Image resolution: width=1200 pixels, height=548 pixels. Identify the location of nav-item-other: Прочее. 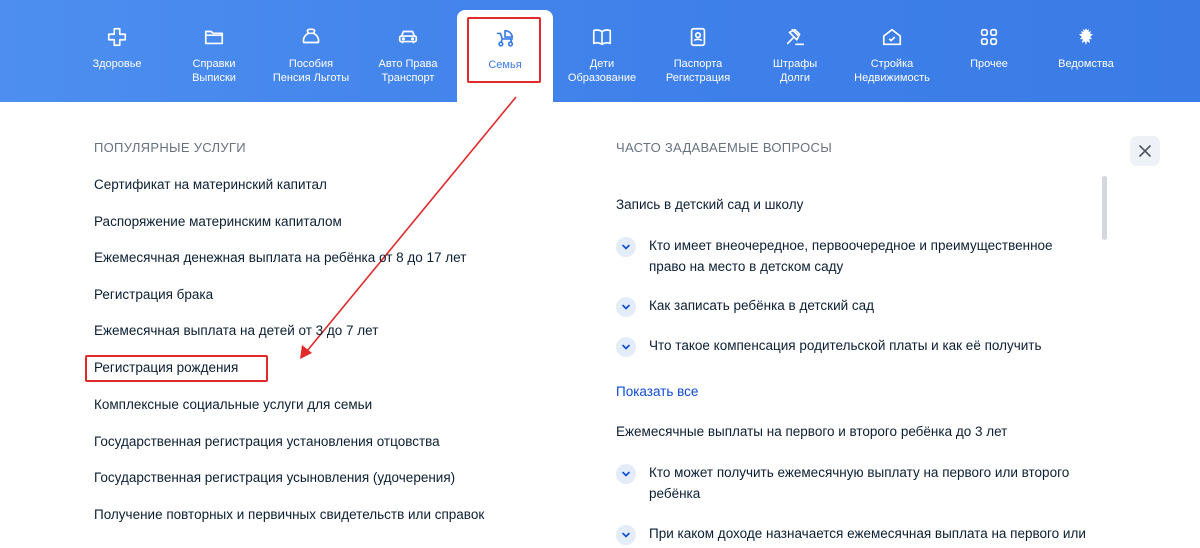
(989, 51).